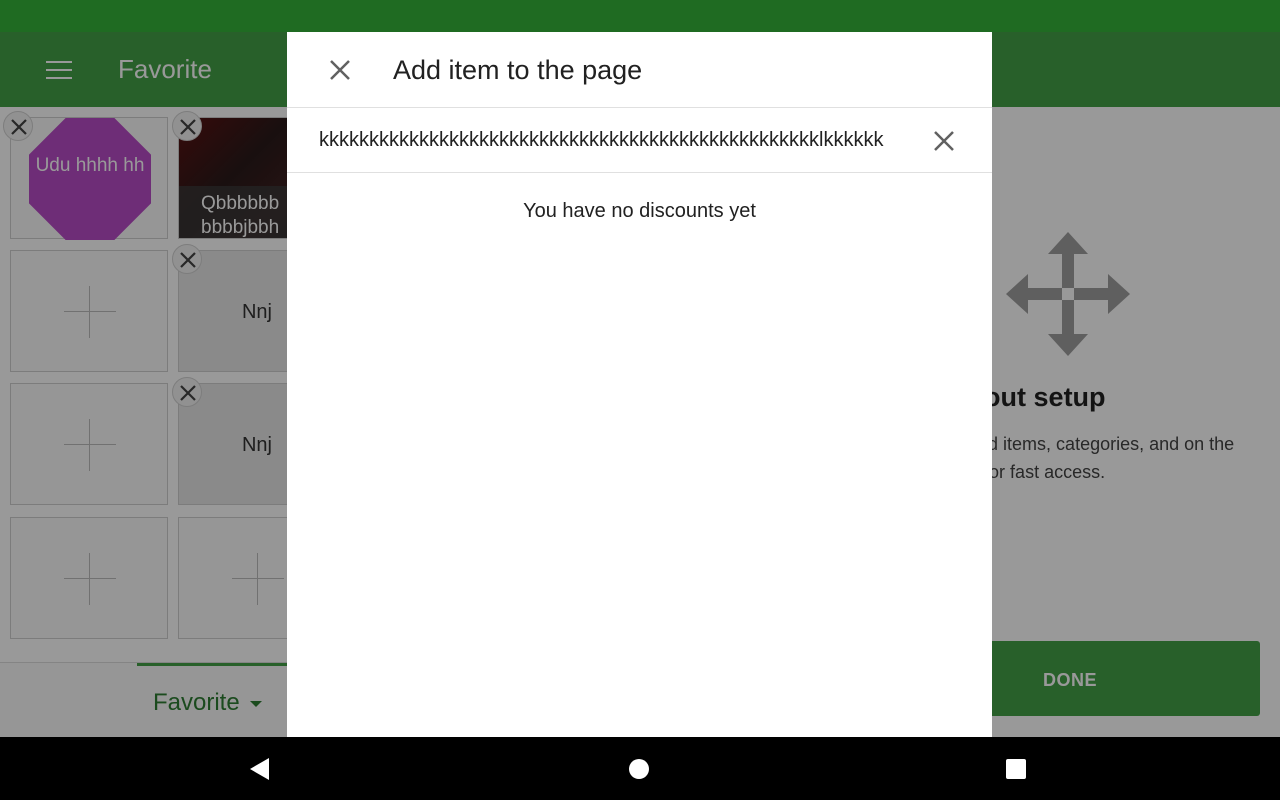 The image size is (1280, 800). I want to click on system-nav-bar, so click(640, 768).